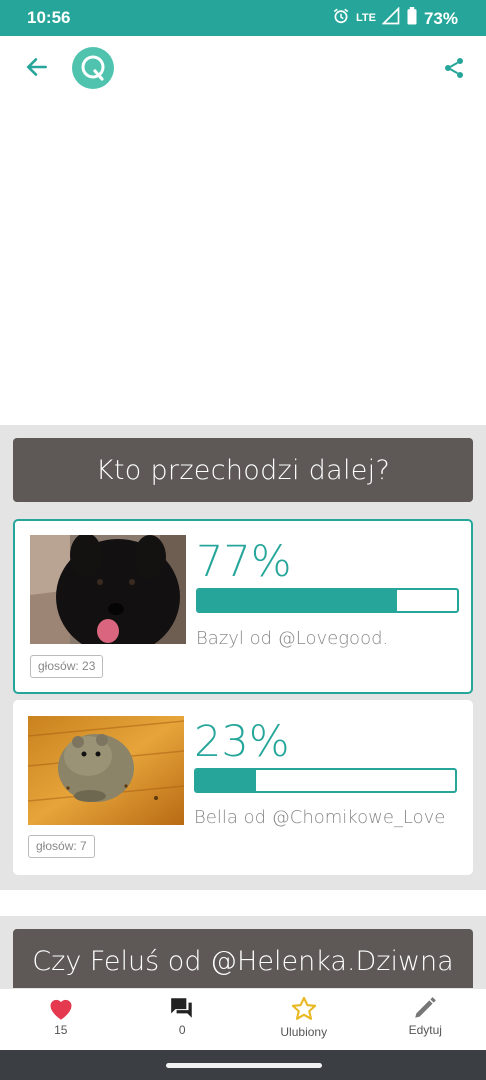  What do you see at coordinates (106, 770) in the screenshot?
I see `option-photo-hamster` at bounding box center [106, 770].